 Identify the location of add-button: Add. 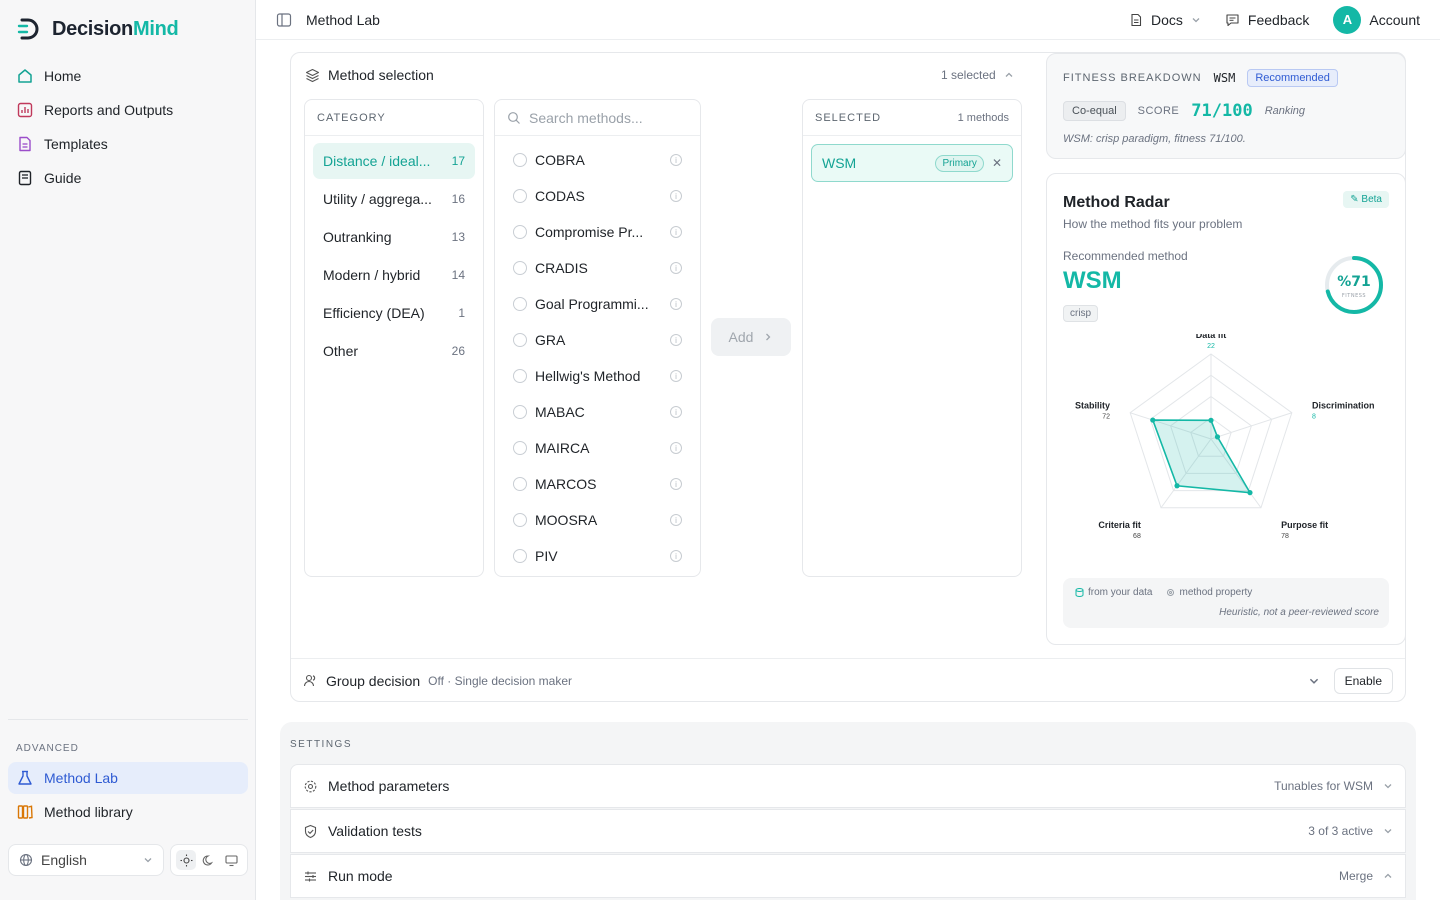
(751, 337).